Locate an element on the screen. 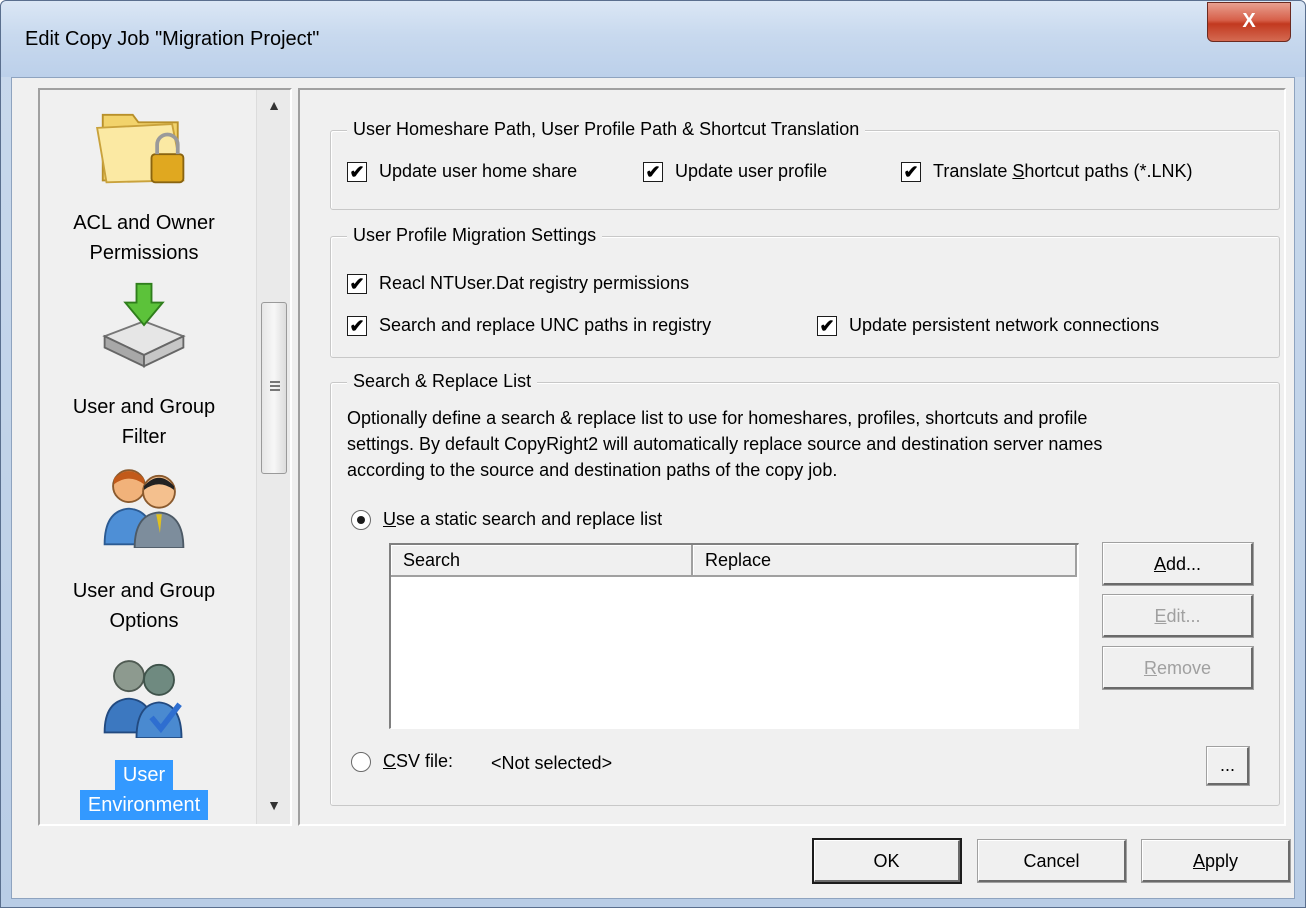  update-home-share-checkbox: ✔ Update user home share is located at coordinates (462, 171).